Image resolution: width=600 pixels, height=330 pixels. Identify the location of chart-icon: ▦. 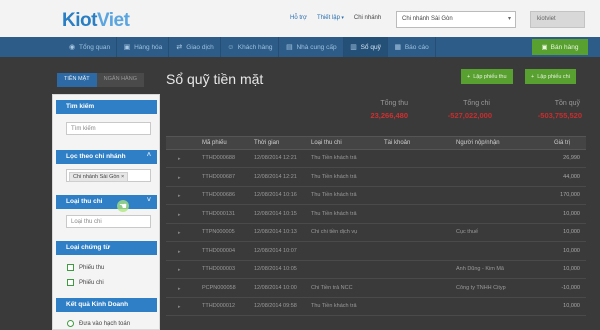
(398, 47).